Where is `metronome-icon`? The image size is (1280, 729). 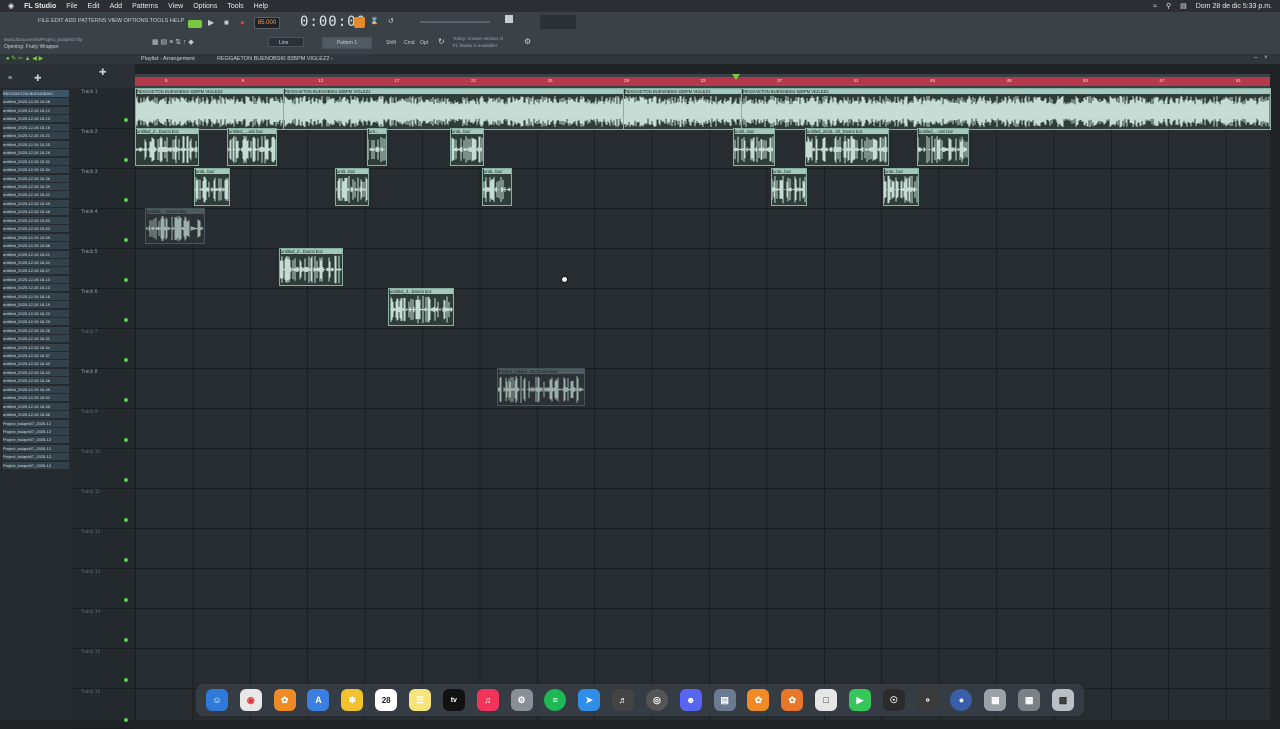
metronome-icon is located at coordinates (359, 22).